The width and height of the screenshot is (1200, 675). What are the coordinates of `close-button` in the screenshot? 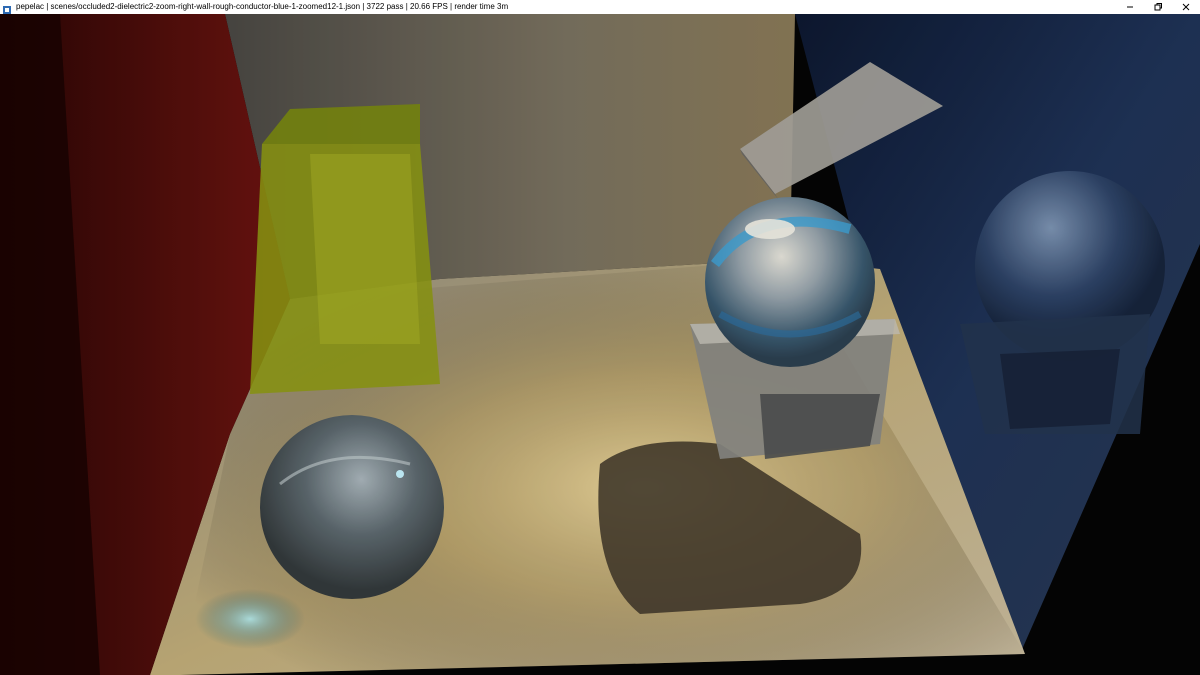 It's located at (1186, 7).